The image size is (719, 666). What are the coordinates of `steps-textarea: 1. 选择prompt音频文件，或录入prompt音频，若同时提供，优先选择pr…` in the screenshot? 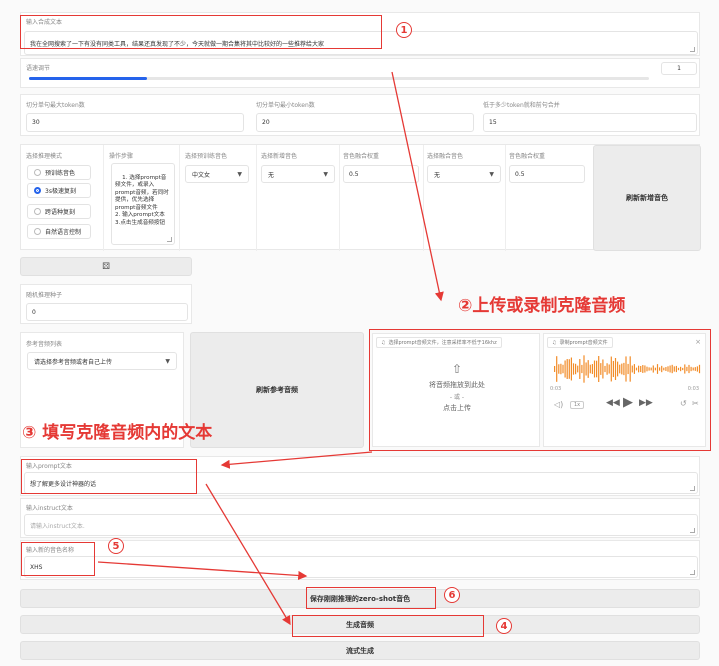 It's located at (143, 204).